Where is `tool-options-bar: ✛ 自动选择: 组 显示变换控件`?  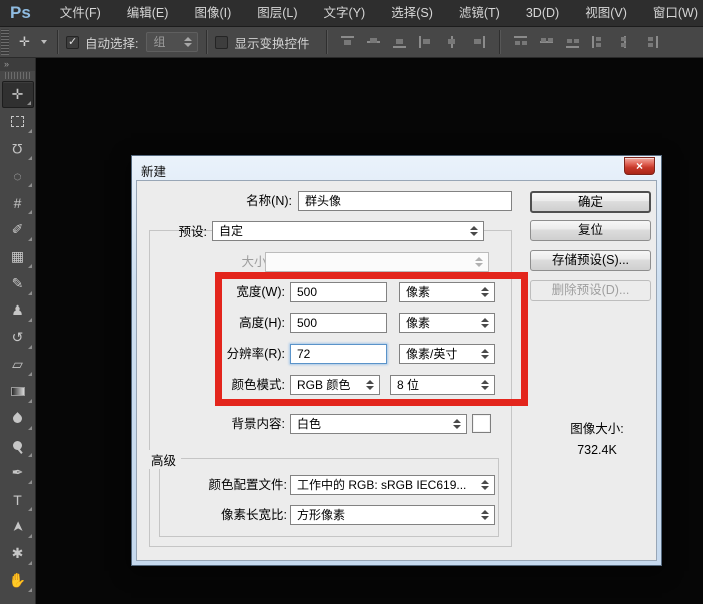 tool-options-bar: ✛ 自动选择: 组 显示变换控件 is located at coordinates (351, 42).